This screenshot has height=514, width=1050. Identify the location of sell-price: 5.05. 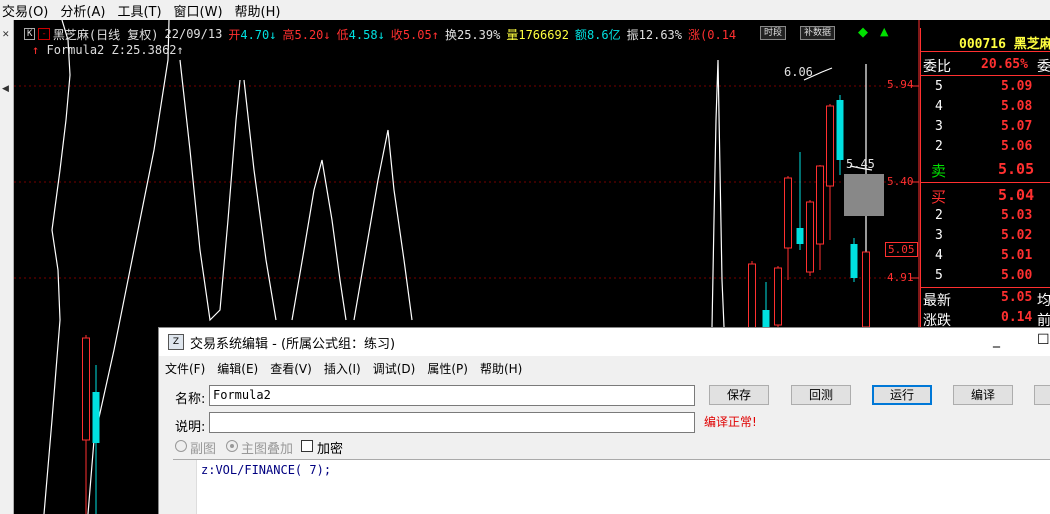
(1016, 169).